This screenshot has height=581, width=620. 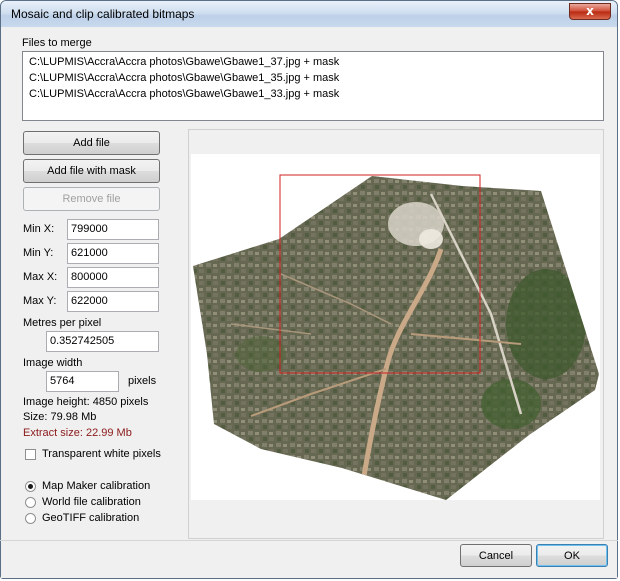 What do you see at coordinates (142, 381) in the screenshot?
I see `image-width-unit: pixels` at bounding box center [142, 381].